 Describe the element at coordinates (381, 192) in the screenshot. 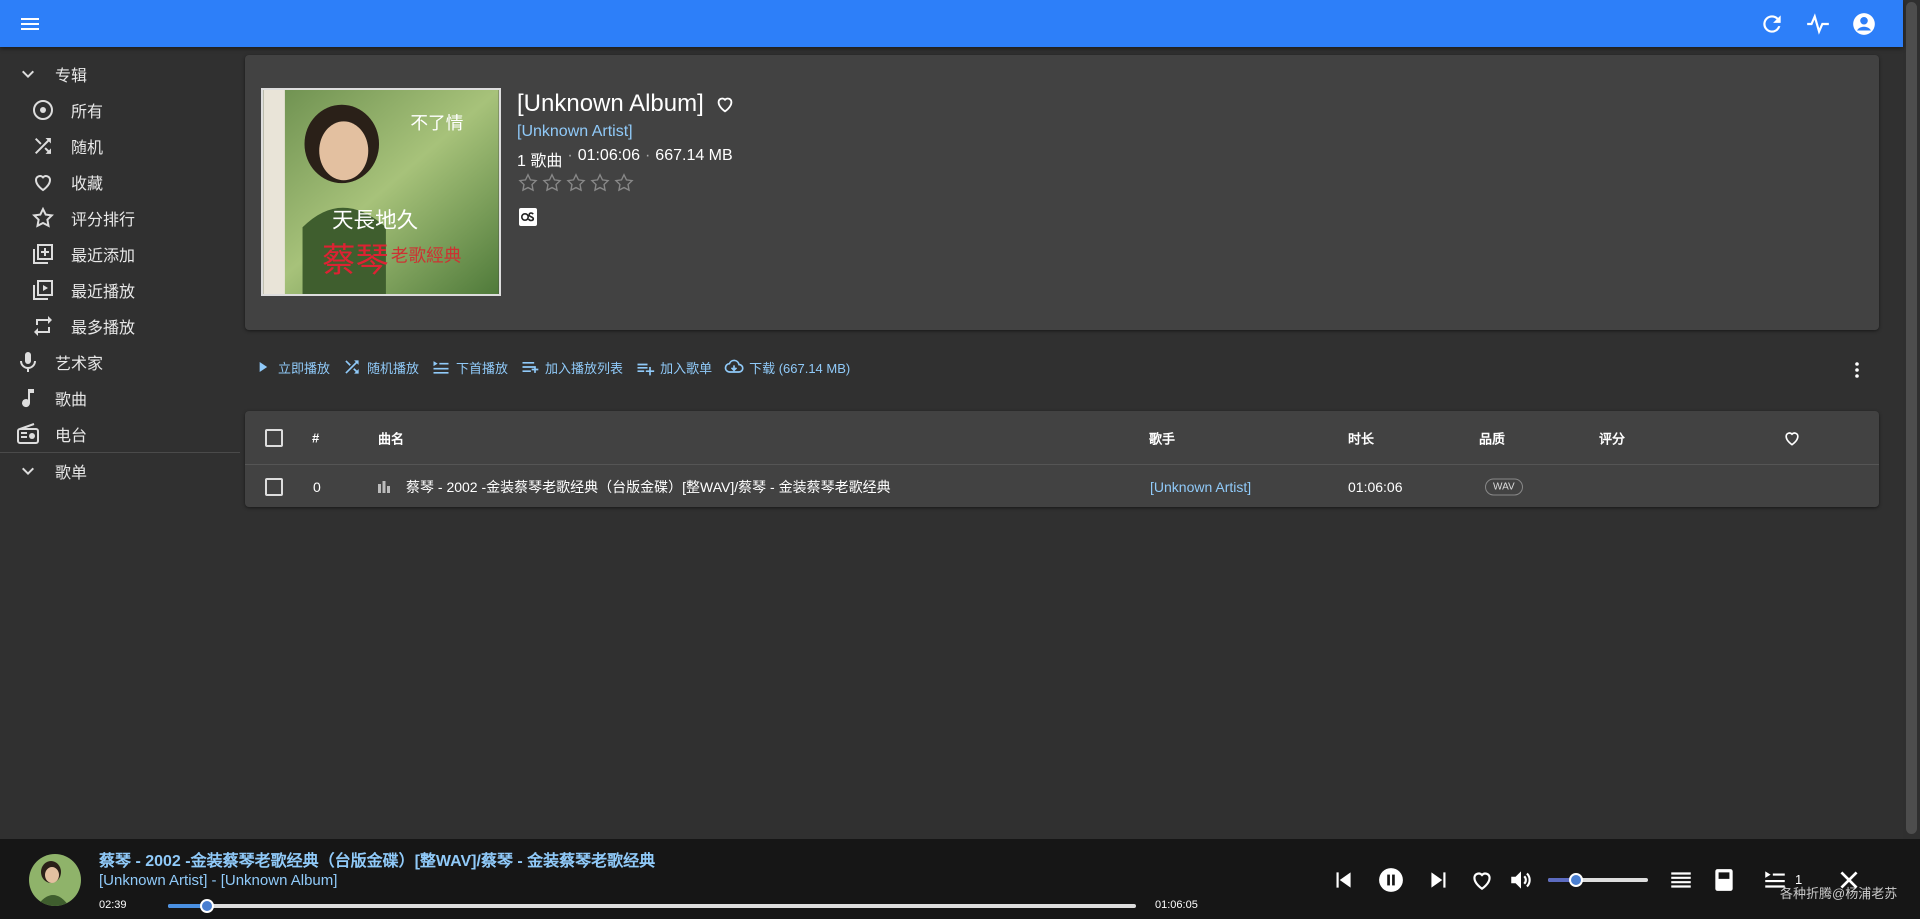

I see `album-cover: 不了情 蔡琴 老歌經典 天長地久` at that location.